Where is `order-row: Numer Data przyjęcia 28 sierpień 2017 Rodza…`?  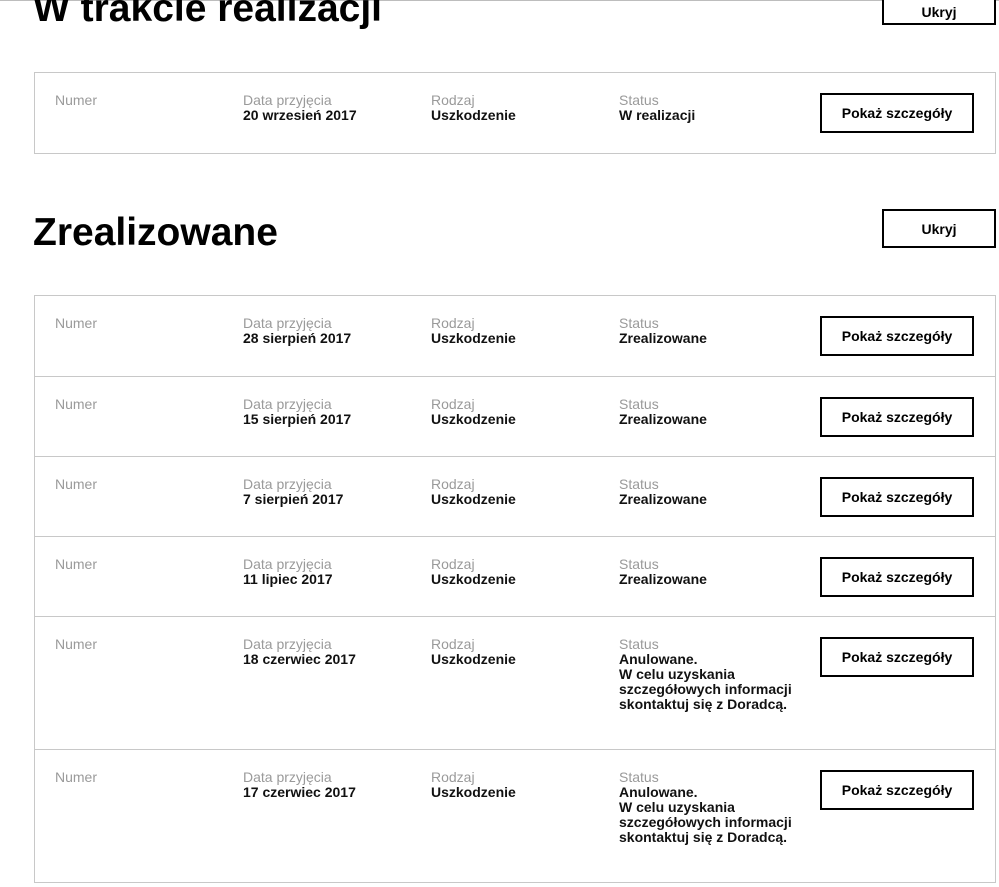 order-row: Numer Data przyjęcia 28 sierpień 2017 Rodza… is located at coordinates (515, 336).